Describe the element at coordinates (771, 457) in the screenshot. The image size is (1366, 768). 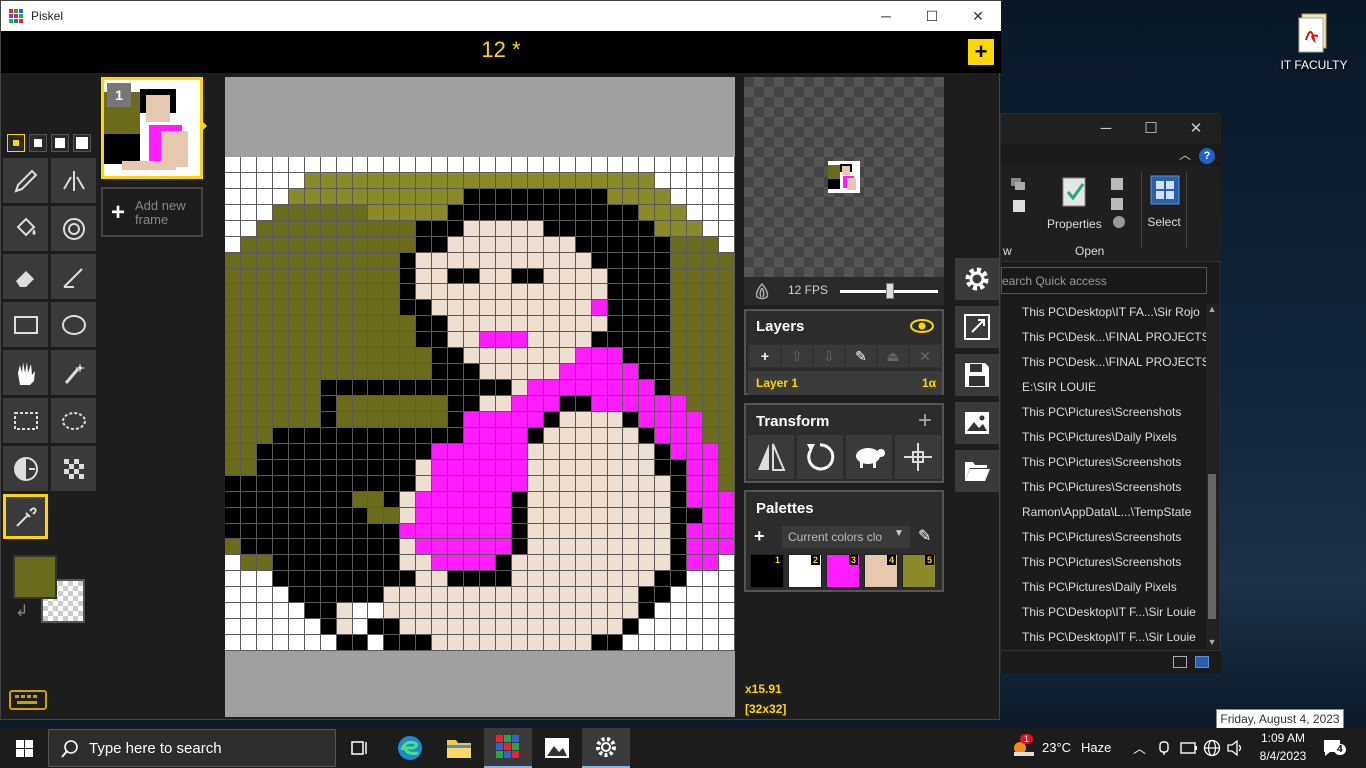
I see `flip-button` at that location.